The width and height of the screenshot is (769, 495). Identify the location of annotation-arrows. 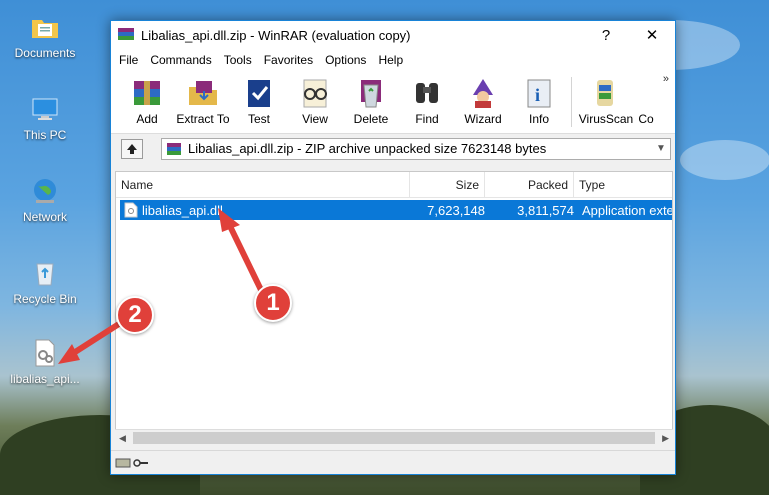
(161, 286).